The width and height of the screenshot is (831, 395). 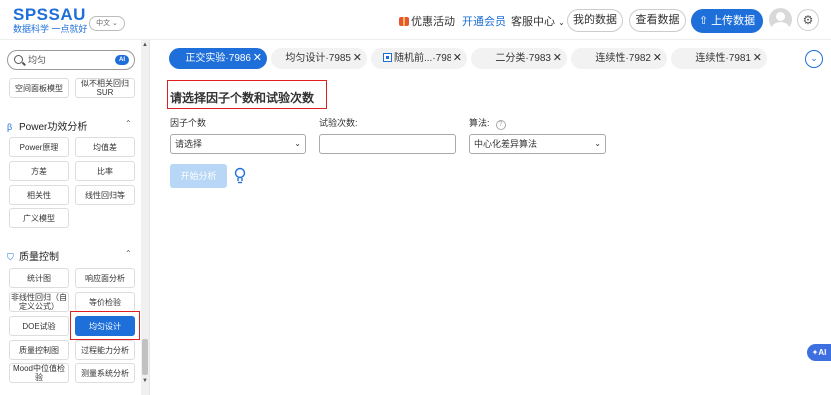 I want to click on section-quality: ⛉ 质量控制, so click(x=33, y=255).